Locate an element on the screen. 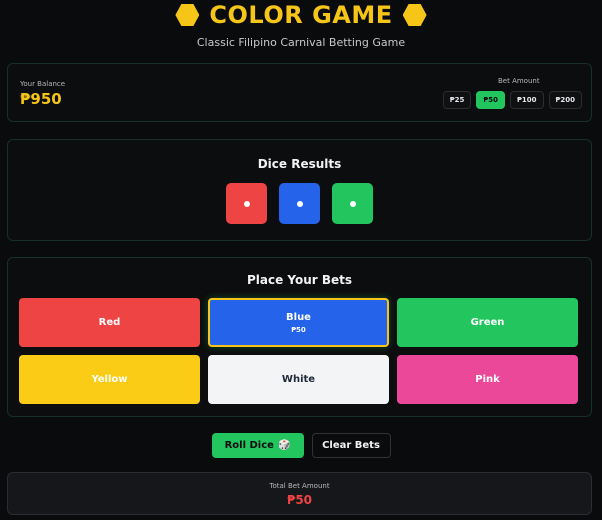 The image size is (602, 520). bet-amount-options: ₱25 ₱50 ₱100 ₱200 is located at coordinates (512, 100).